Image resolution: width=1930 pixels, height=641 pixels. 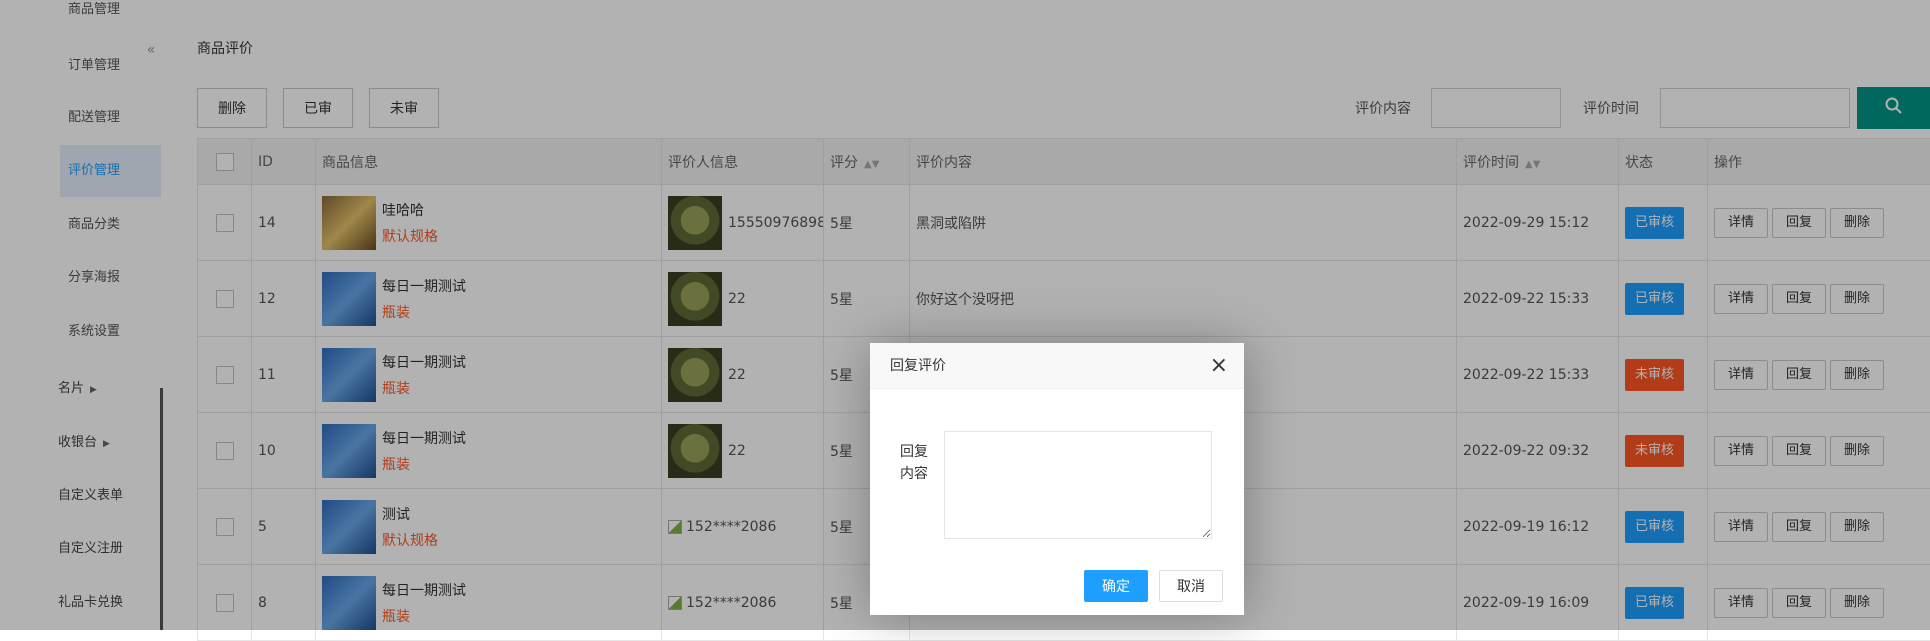 What do you see at coordinates (1219, 366) in the screenshot?
I see `close-icon: ×` at bounding box center [1219, 366].